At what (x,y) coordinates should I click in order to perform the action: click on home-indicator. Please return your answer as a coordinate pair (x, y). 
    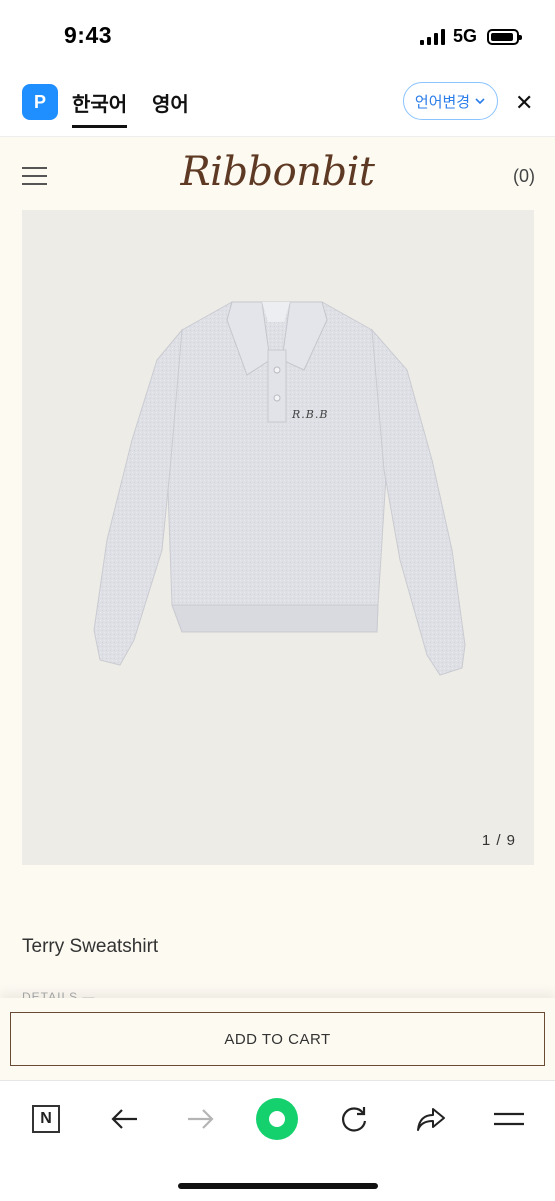
    Looking at the image, I should click on (278, 1186).